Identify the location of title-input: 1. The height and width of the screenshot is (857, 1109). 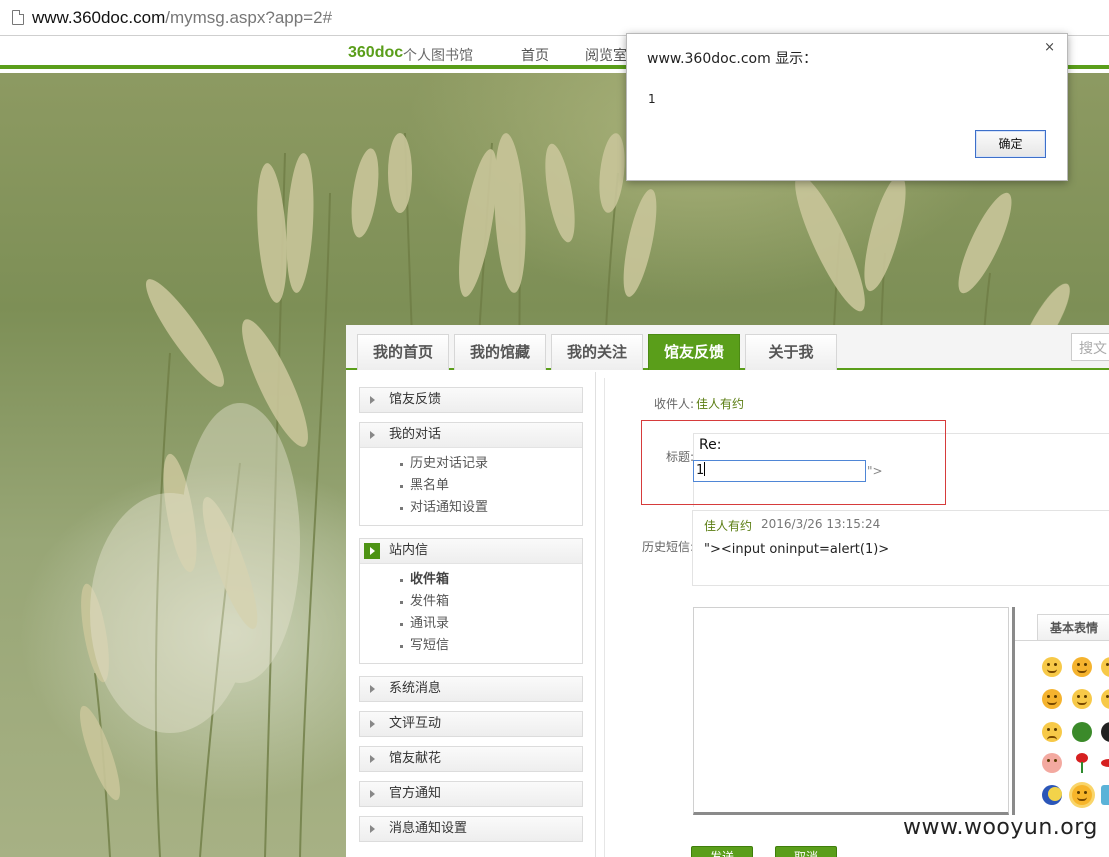
(779, 471).